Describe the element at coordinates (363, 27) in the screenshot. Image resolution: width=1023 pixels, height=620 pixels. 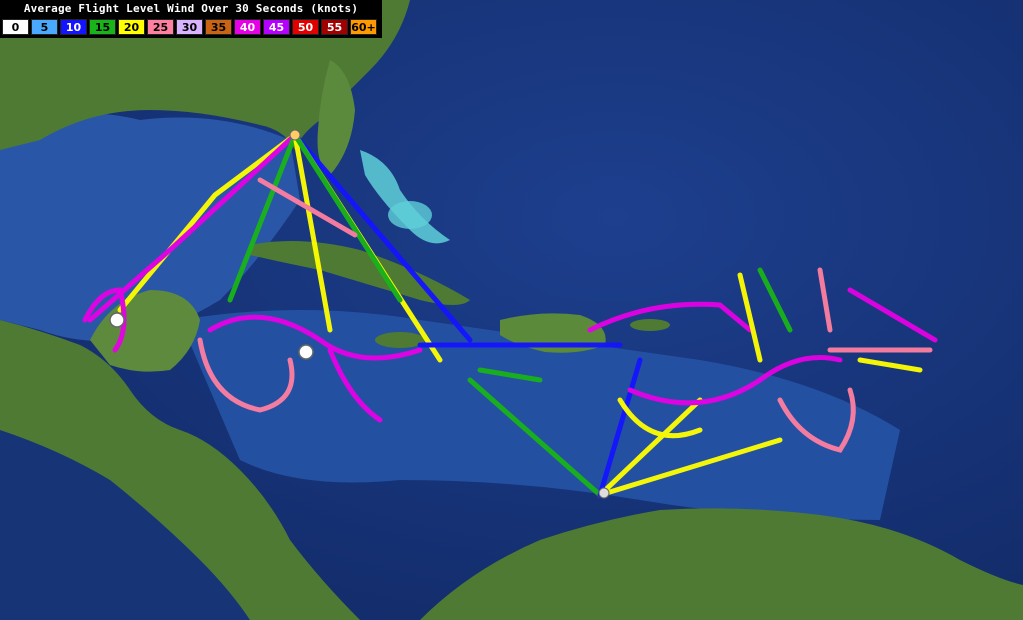
I see `legend-bin-60plus: 60+` at that location.